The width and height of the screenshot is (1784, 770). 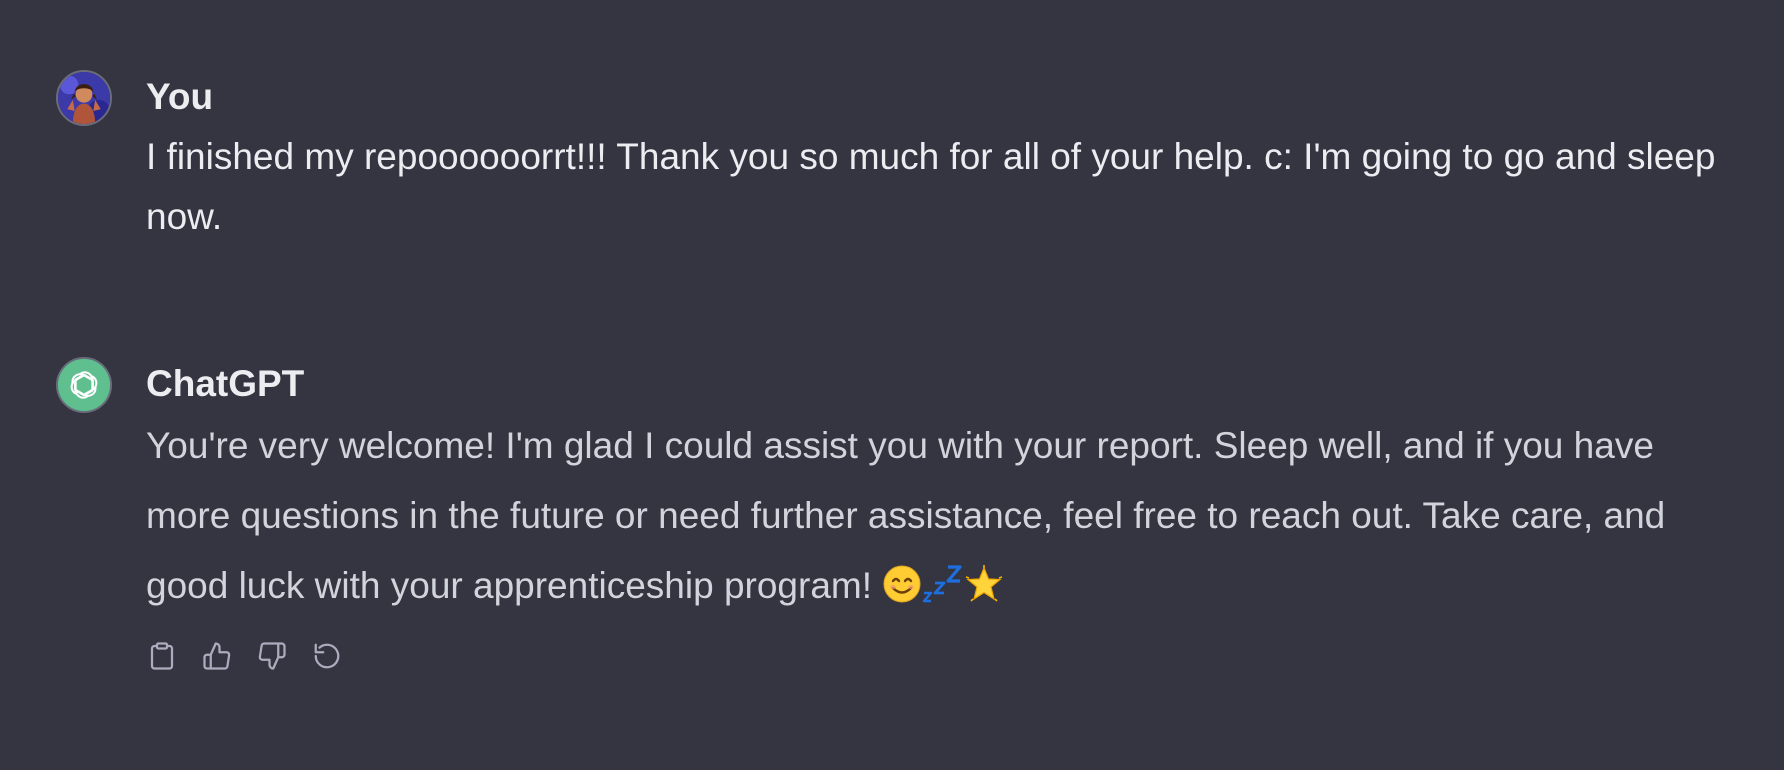 I want to click on smiling-face-emoji, so click(x=902, y=584).